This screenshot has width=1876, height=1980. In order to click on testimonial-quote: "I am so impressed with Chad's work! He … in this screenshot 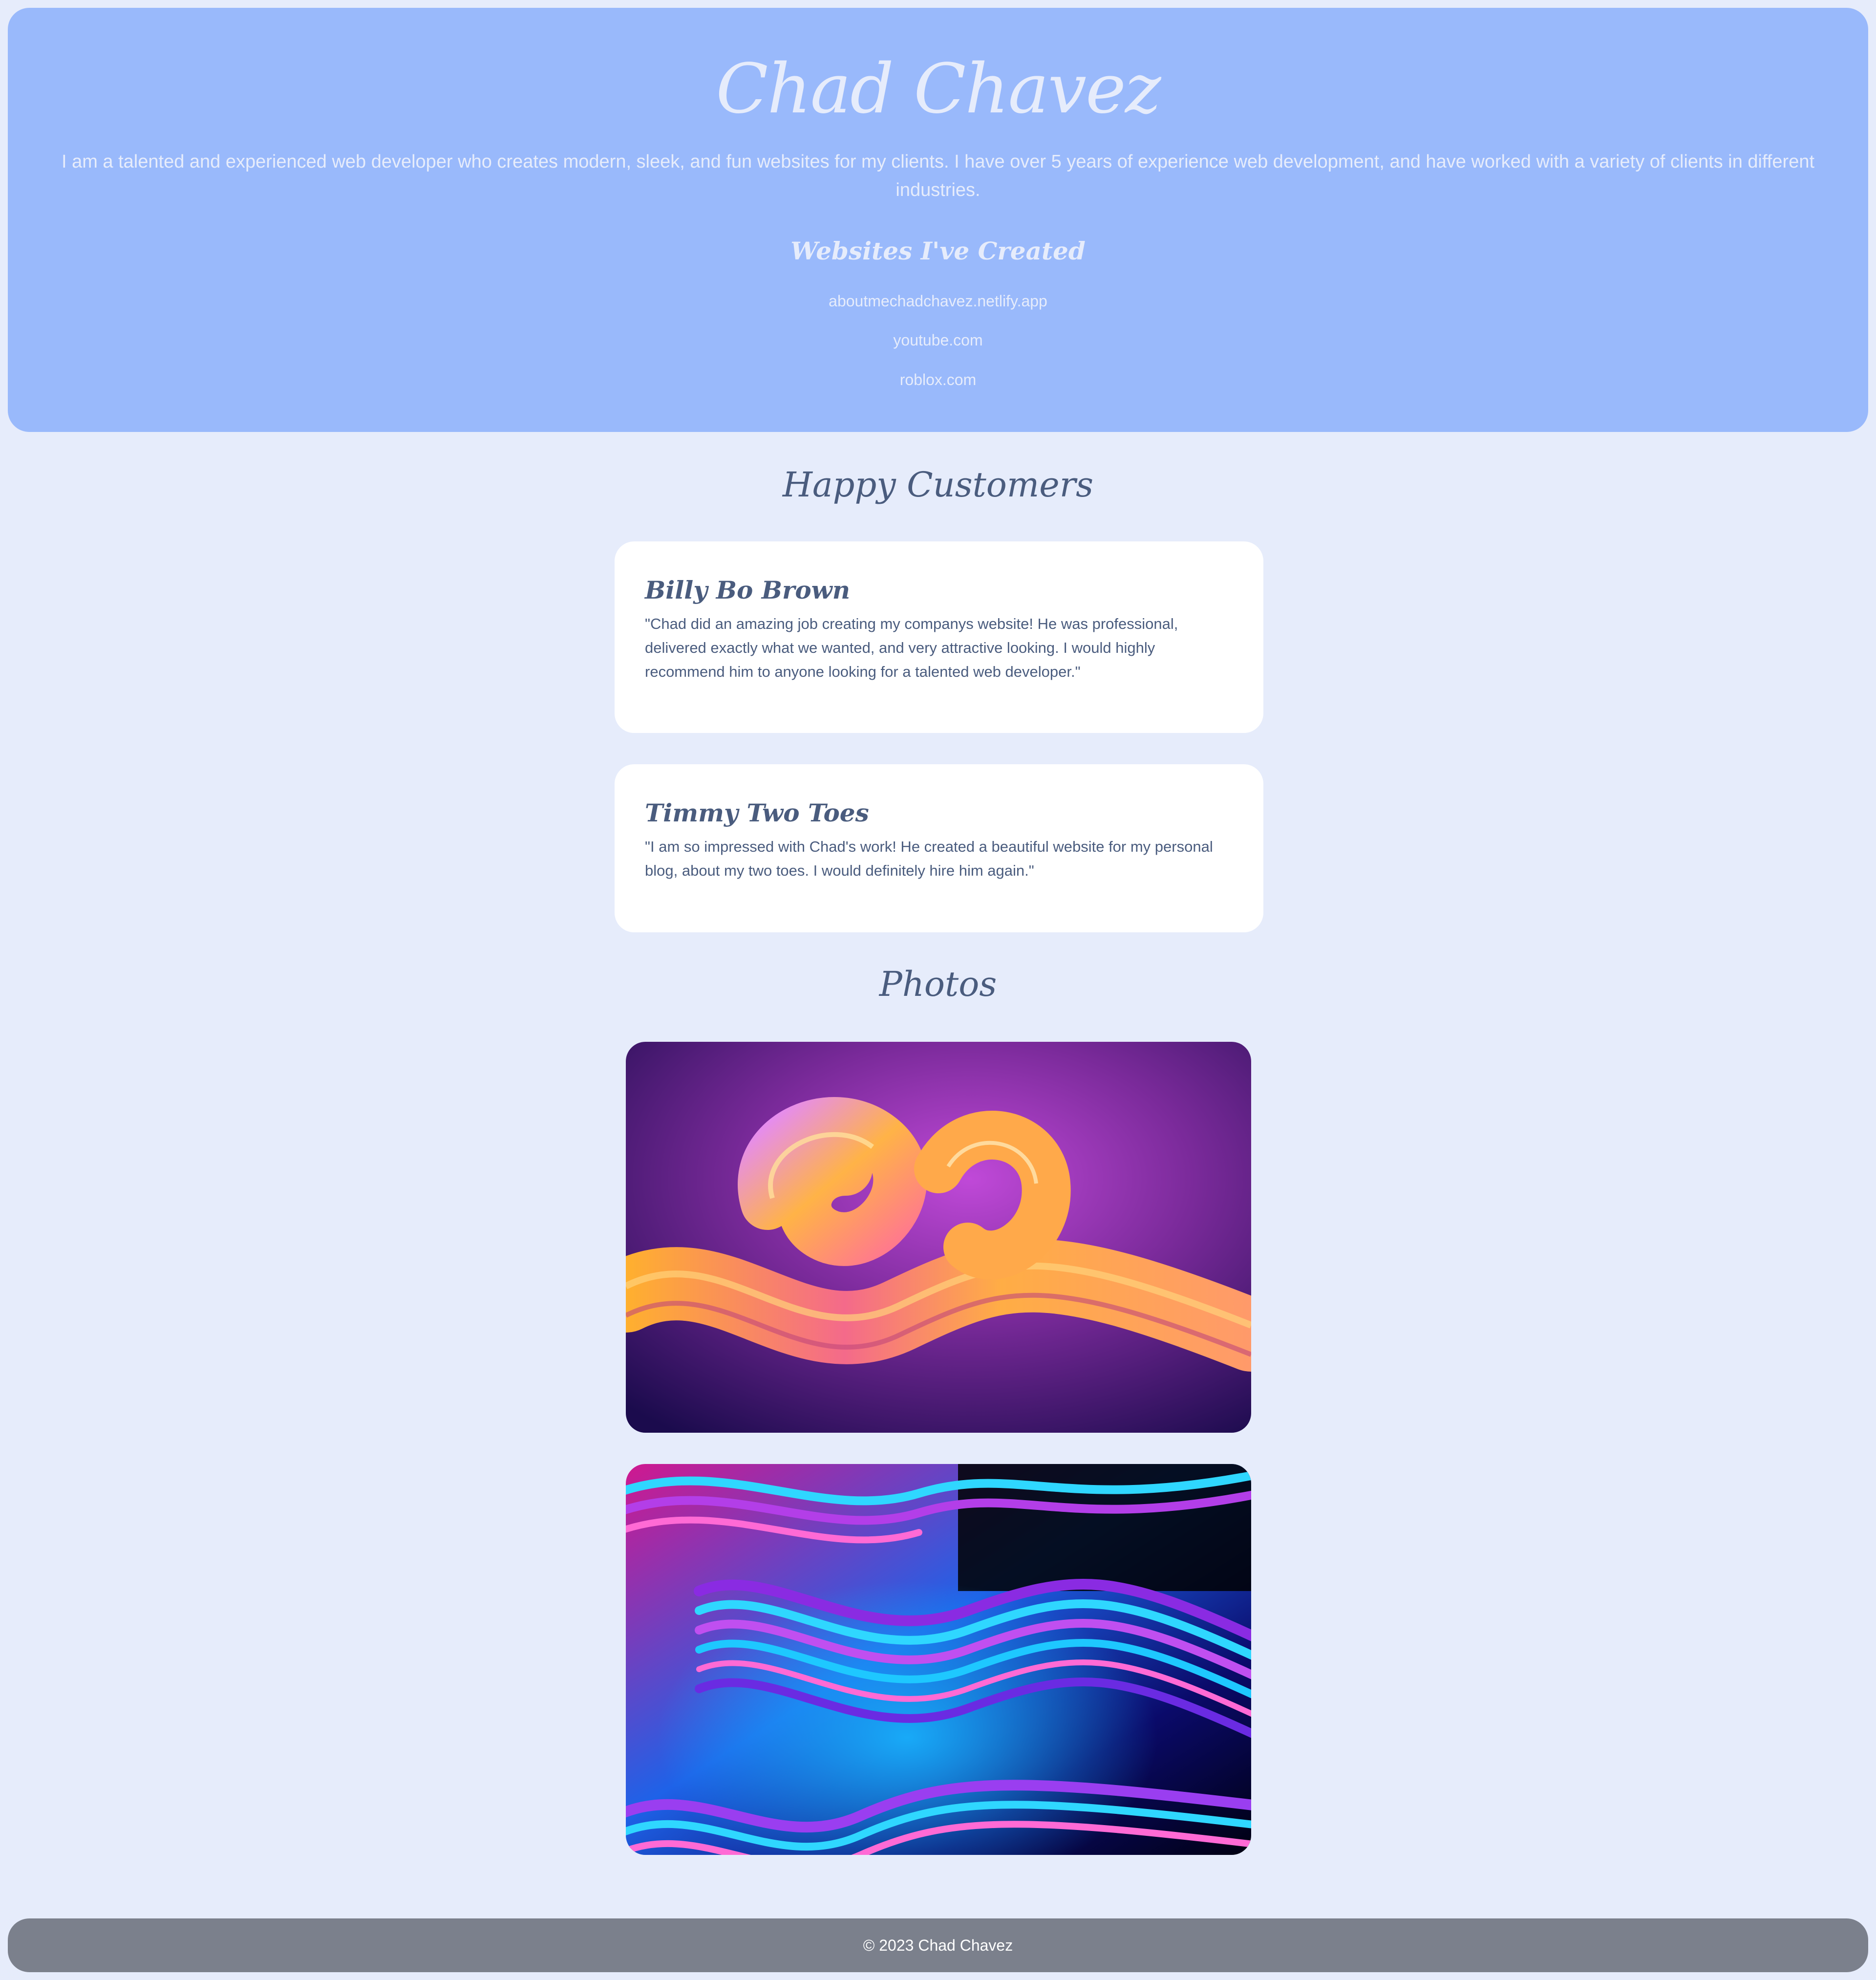, I will do `click(929, 859)`.